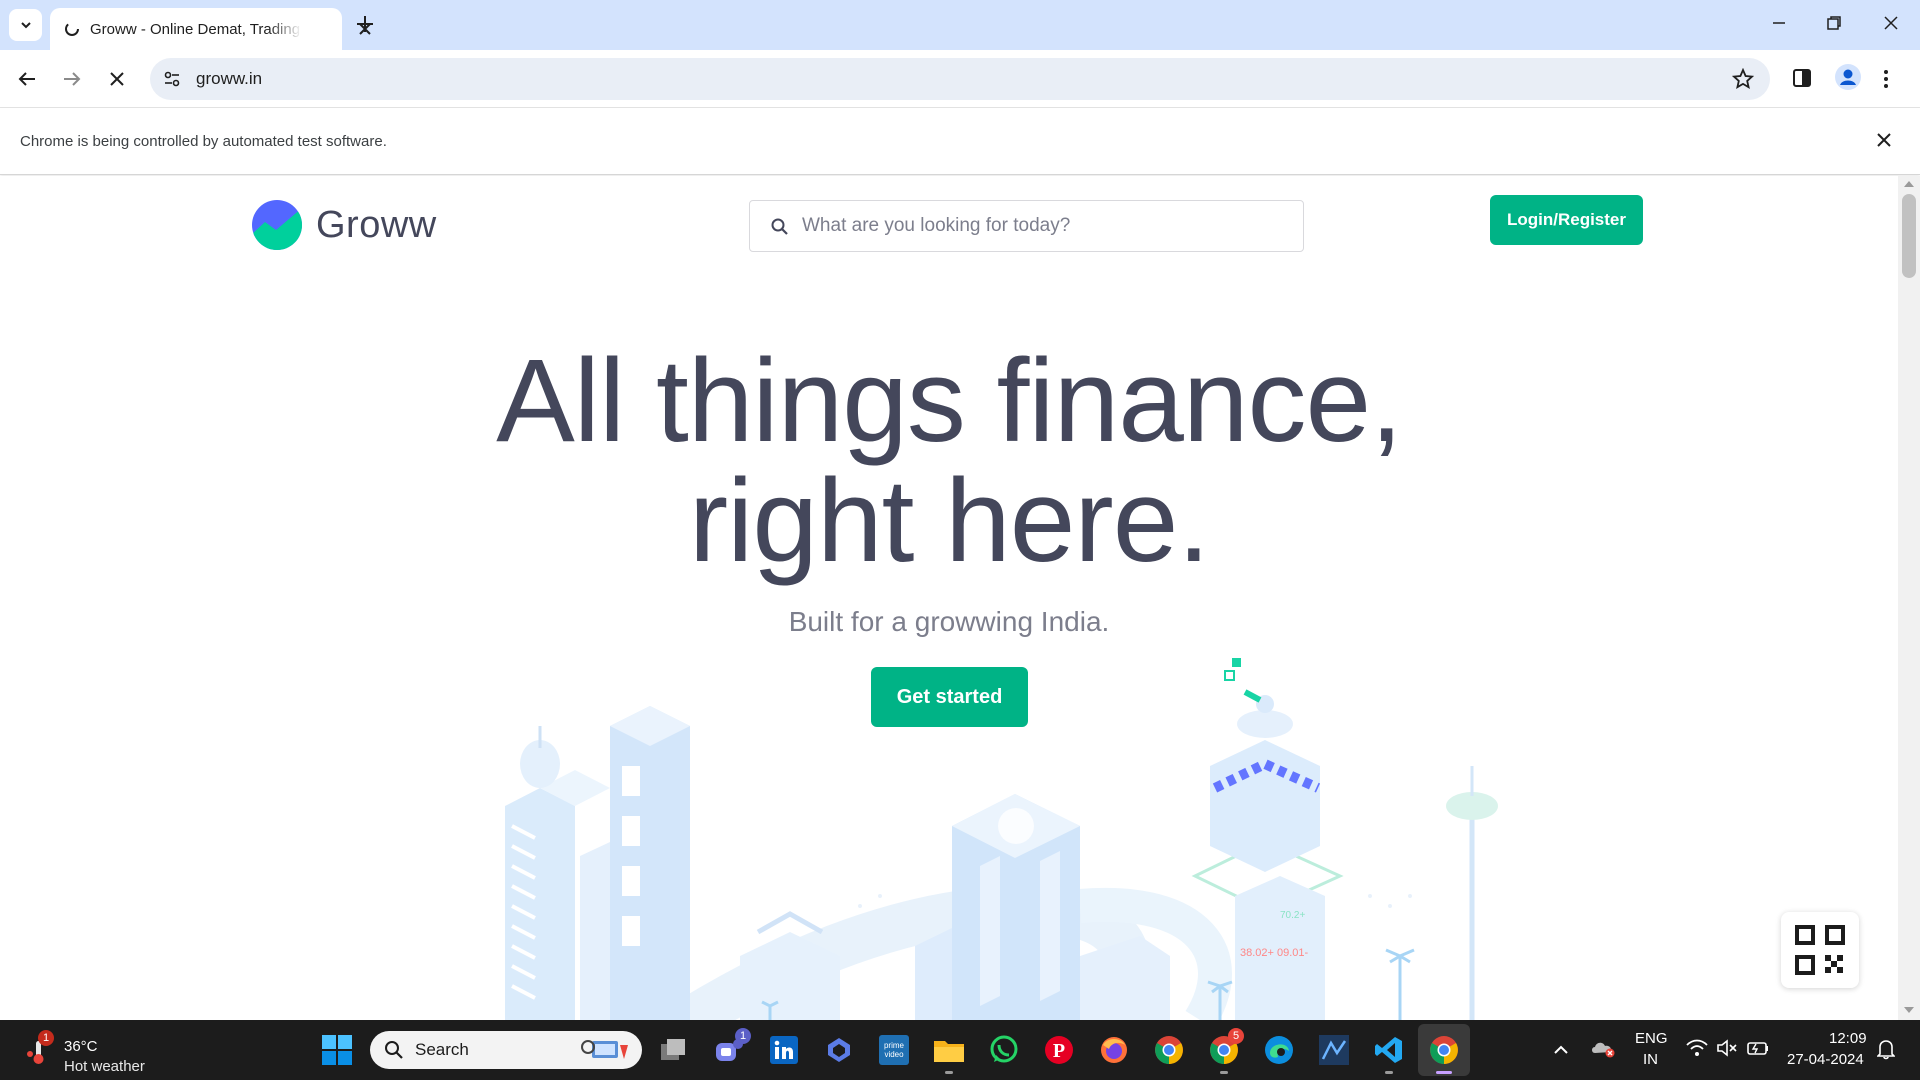 The height and width of the screenshot is (1080, 1920). I want to click on pinterest-icon: P, so click(1059, 1050).